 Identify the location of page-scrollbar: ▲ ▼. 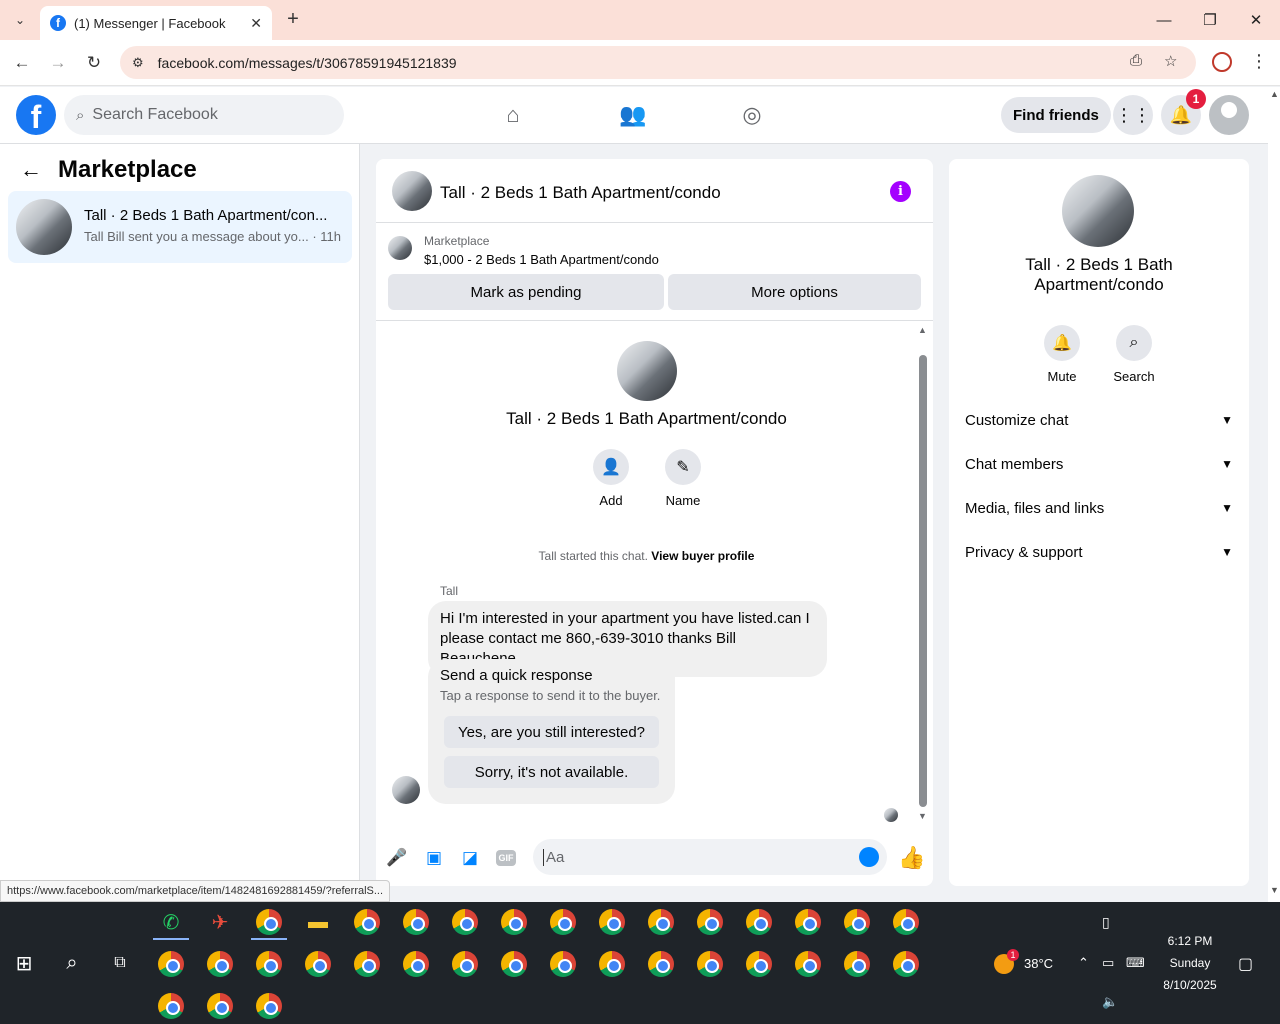
(1274, 494).